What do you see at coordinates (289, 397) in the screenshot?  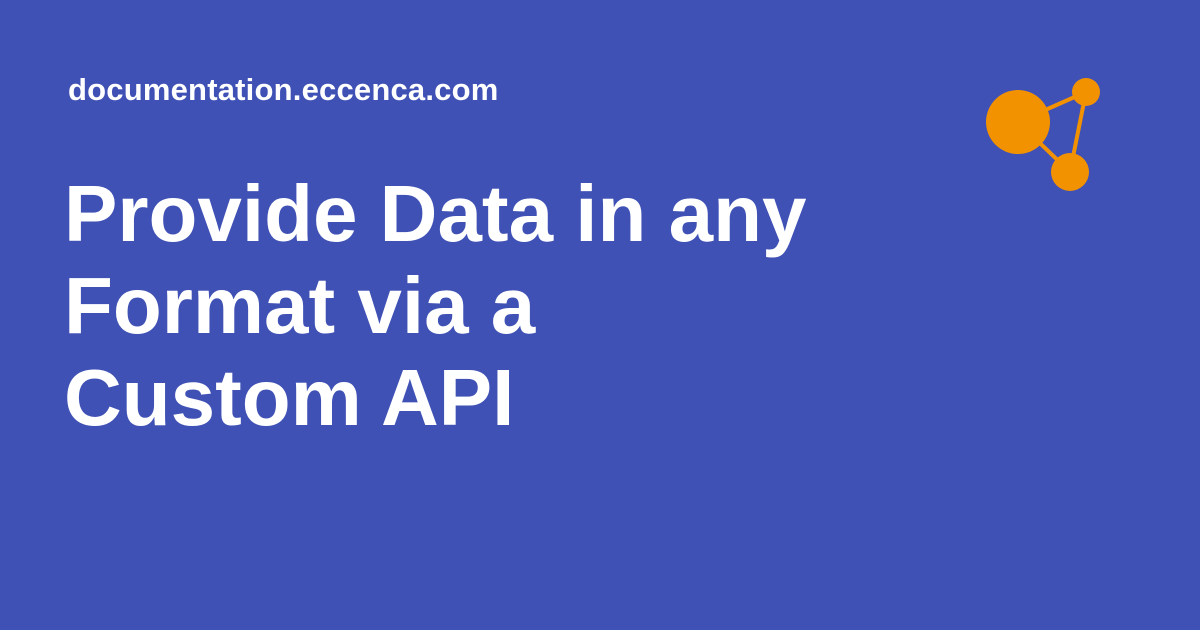 I see `page-title-line-3: Custom API` at bounding box center [289, 397].